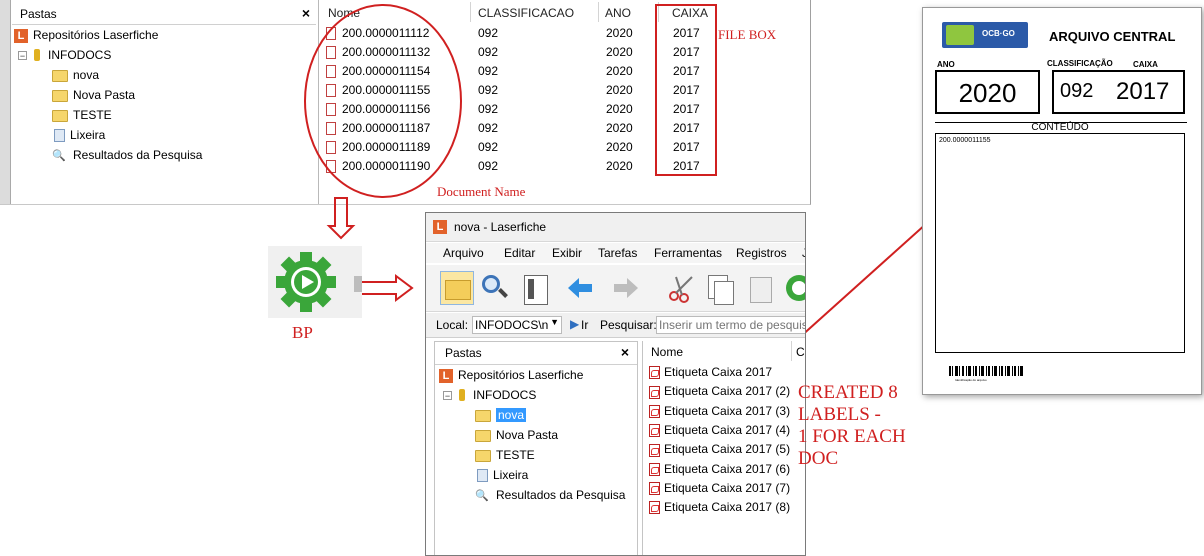  What do you see at coordinates (495, 288) in the screenshot?
I see `search-icon` at bounding box center [495, 288].